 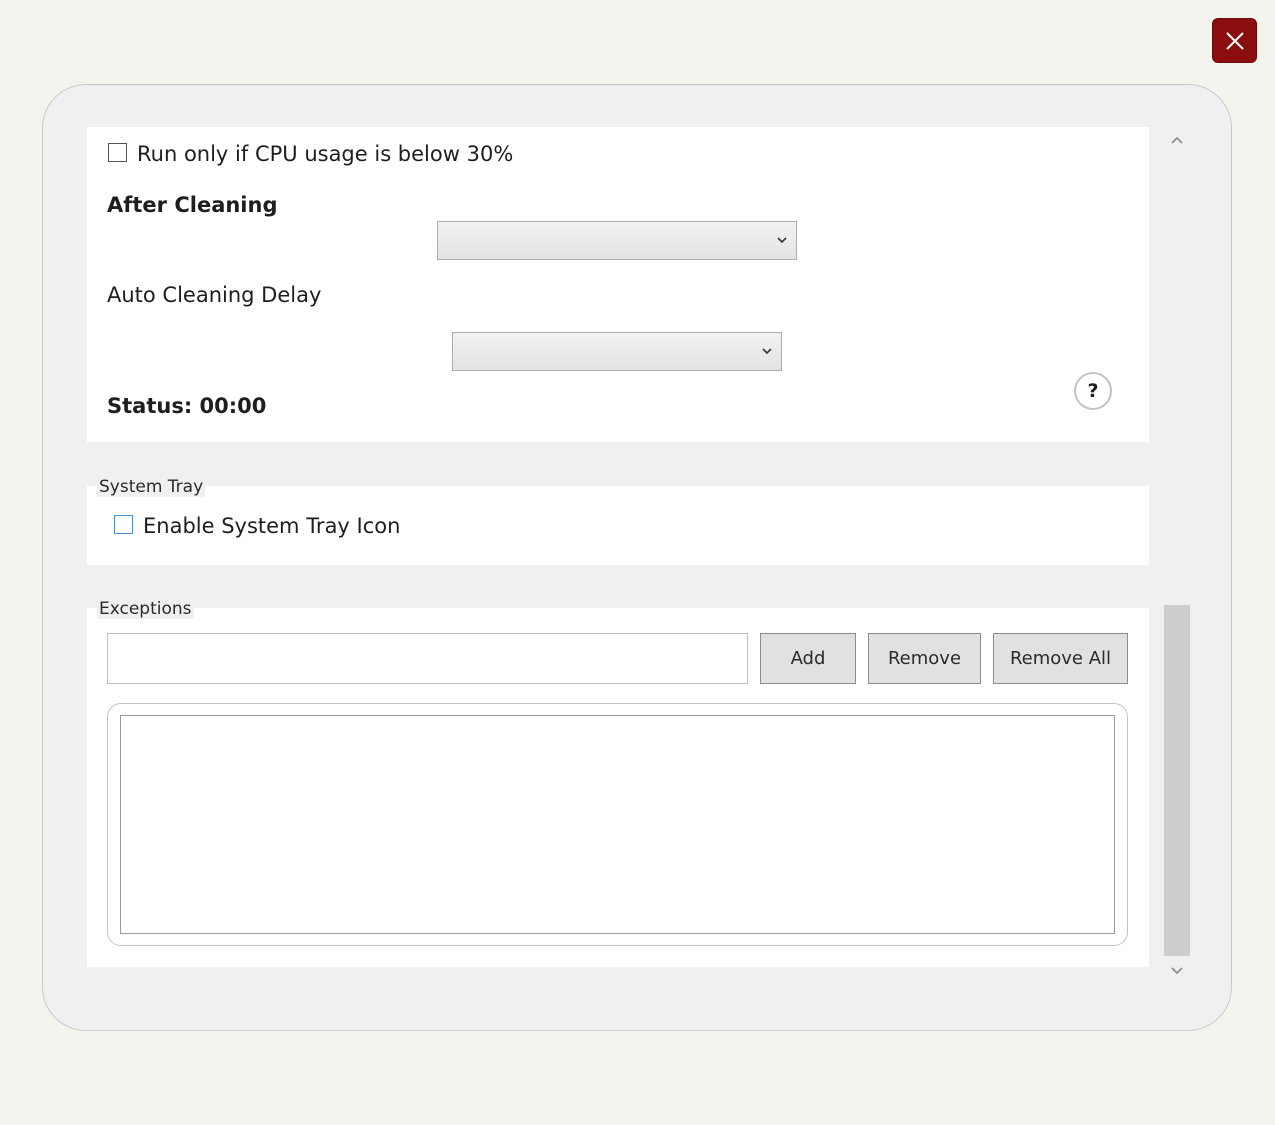 I want to click on help-icon: ?, so click(x=1093, y=391).